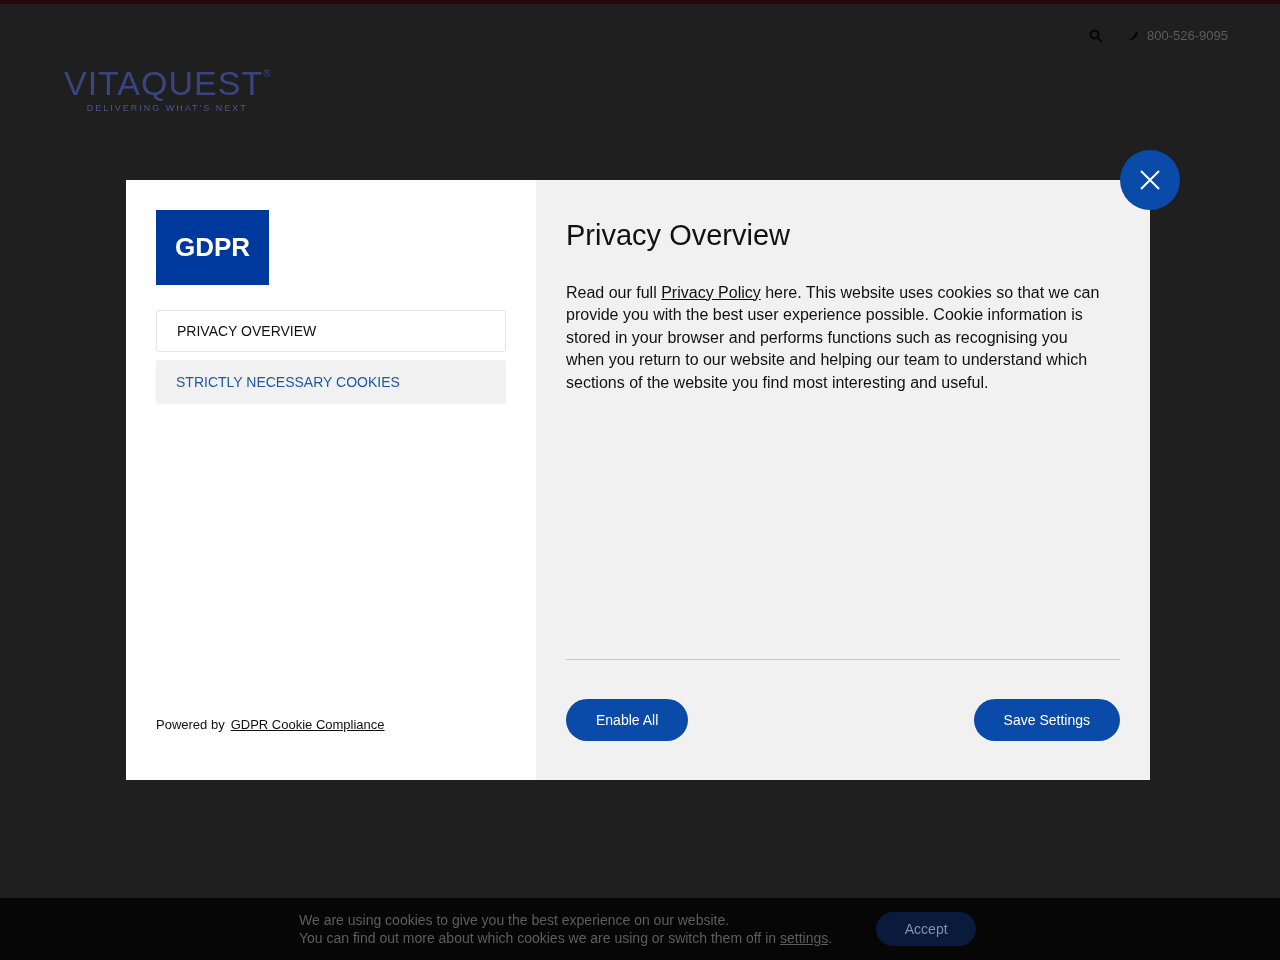 The width and height of the screenshot is (1280, 960). I want to click on cookie-notice-text: We are using cookies to give you the best experience on our website., so click(515, 920).